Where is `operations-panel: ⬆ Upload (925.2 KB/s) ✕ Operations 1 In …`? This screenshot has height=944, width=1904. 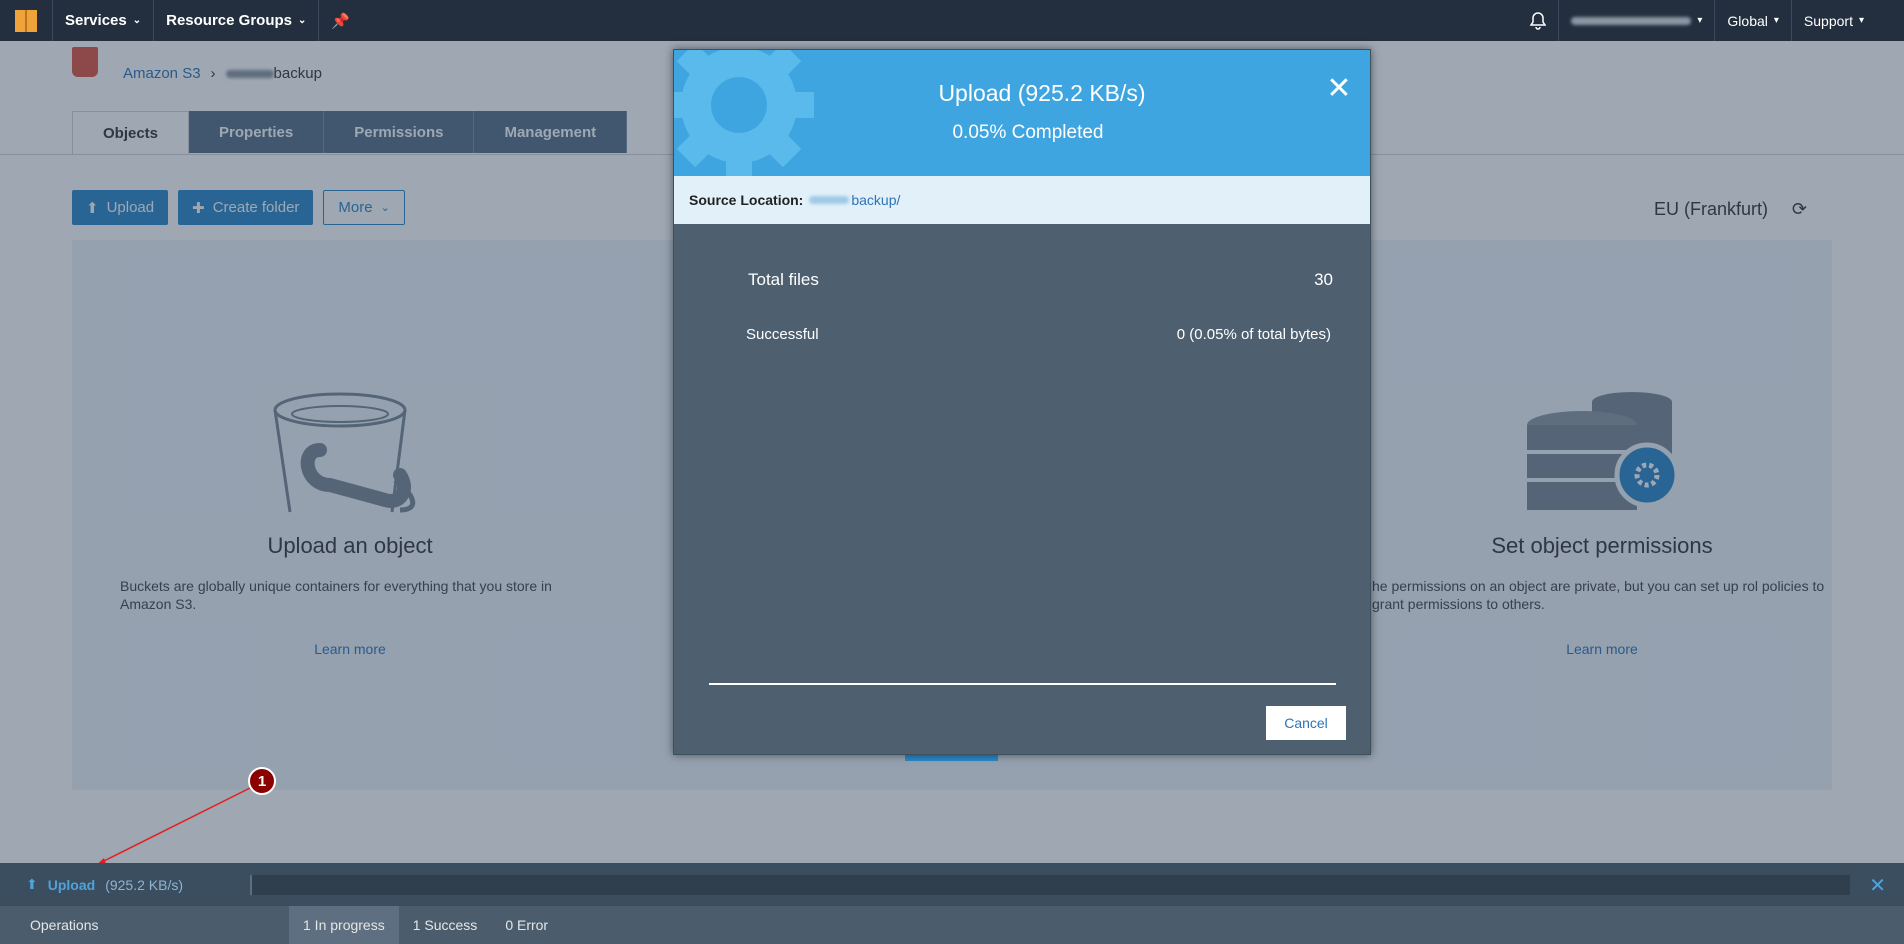 operations-panel: ⬆ Upload (925.2 KB/s) ✕ Operations 1 In … is located at coordinates (952, 903).